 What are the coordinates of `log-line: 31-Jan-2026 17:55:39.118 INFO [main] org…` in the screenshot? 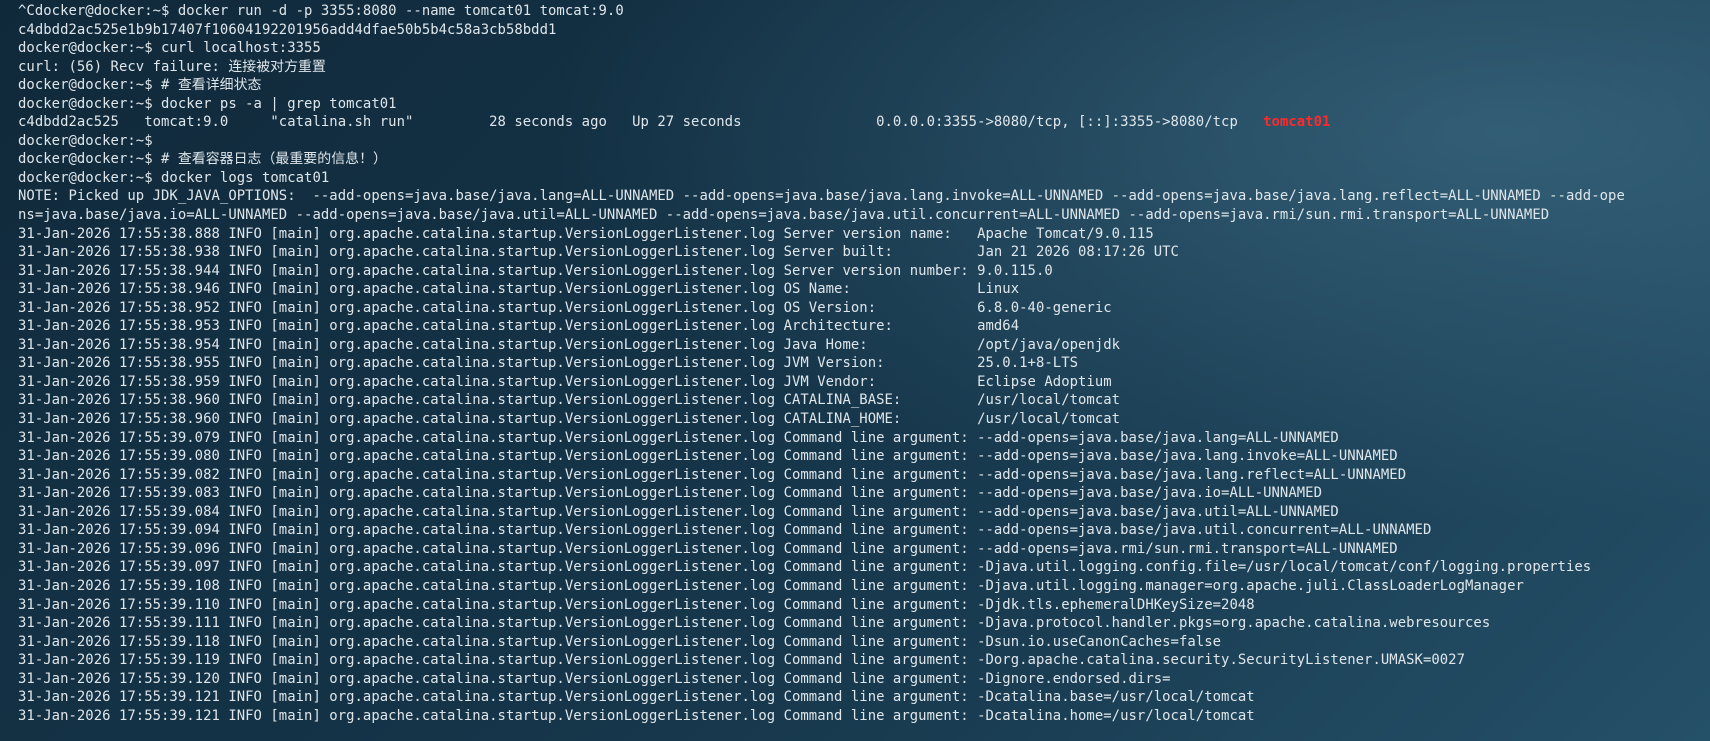 It's located at (620, 641).